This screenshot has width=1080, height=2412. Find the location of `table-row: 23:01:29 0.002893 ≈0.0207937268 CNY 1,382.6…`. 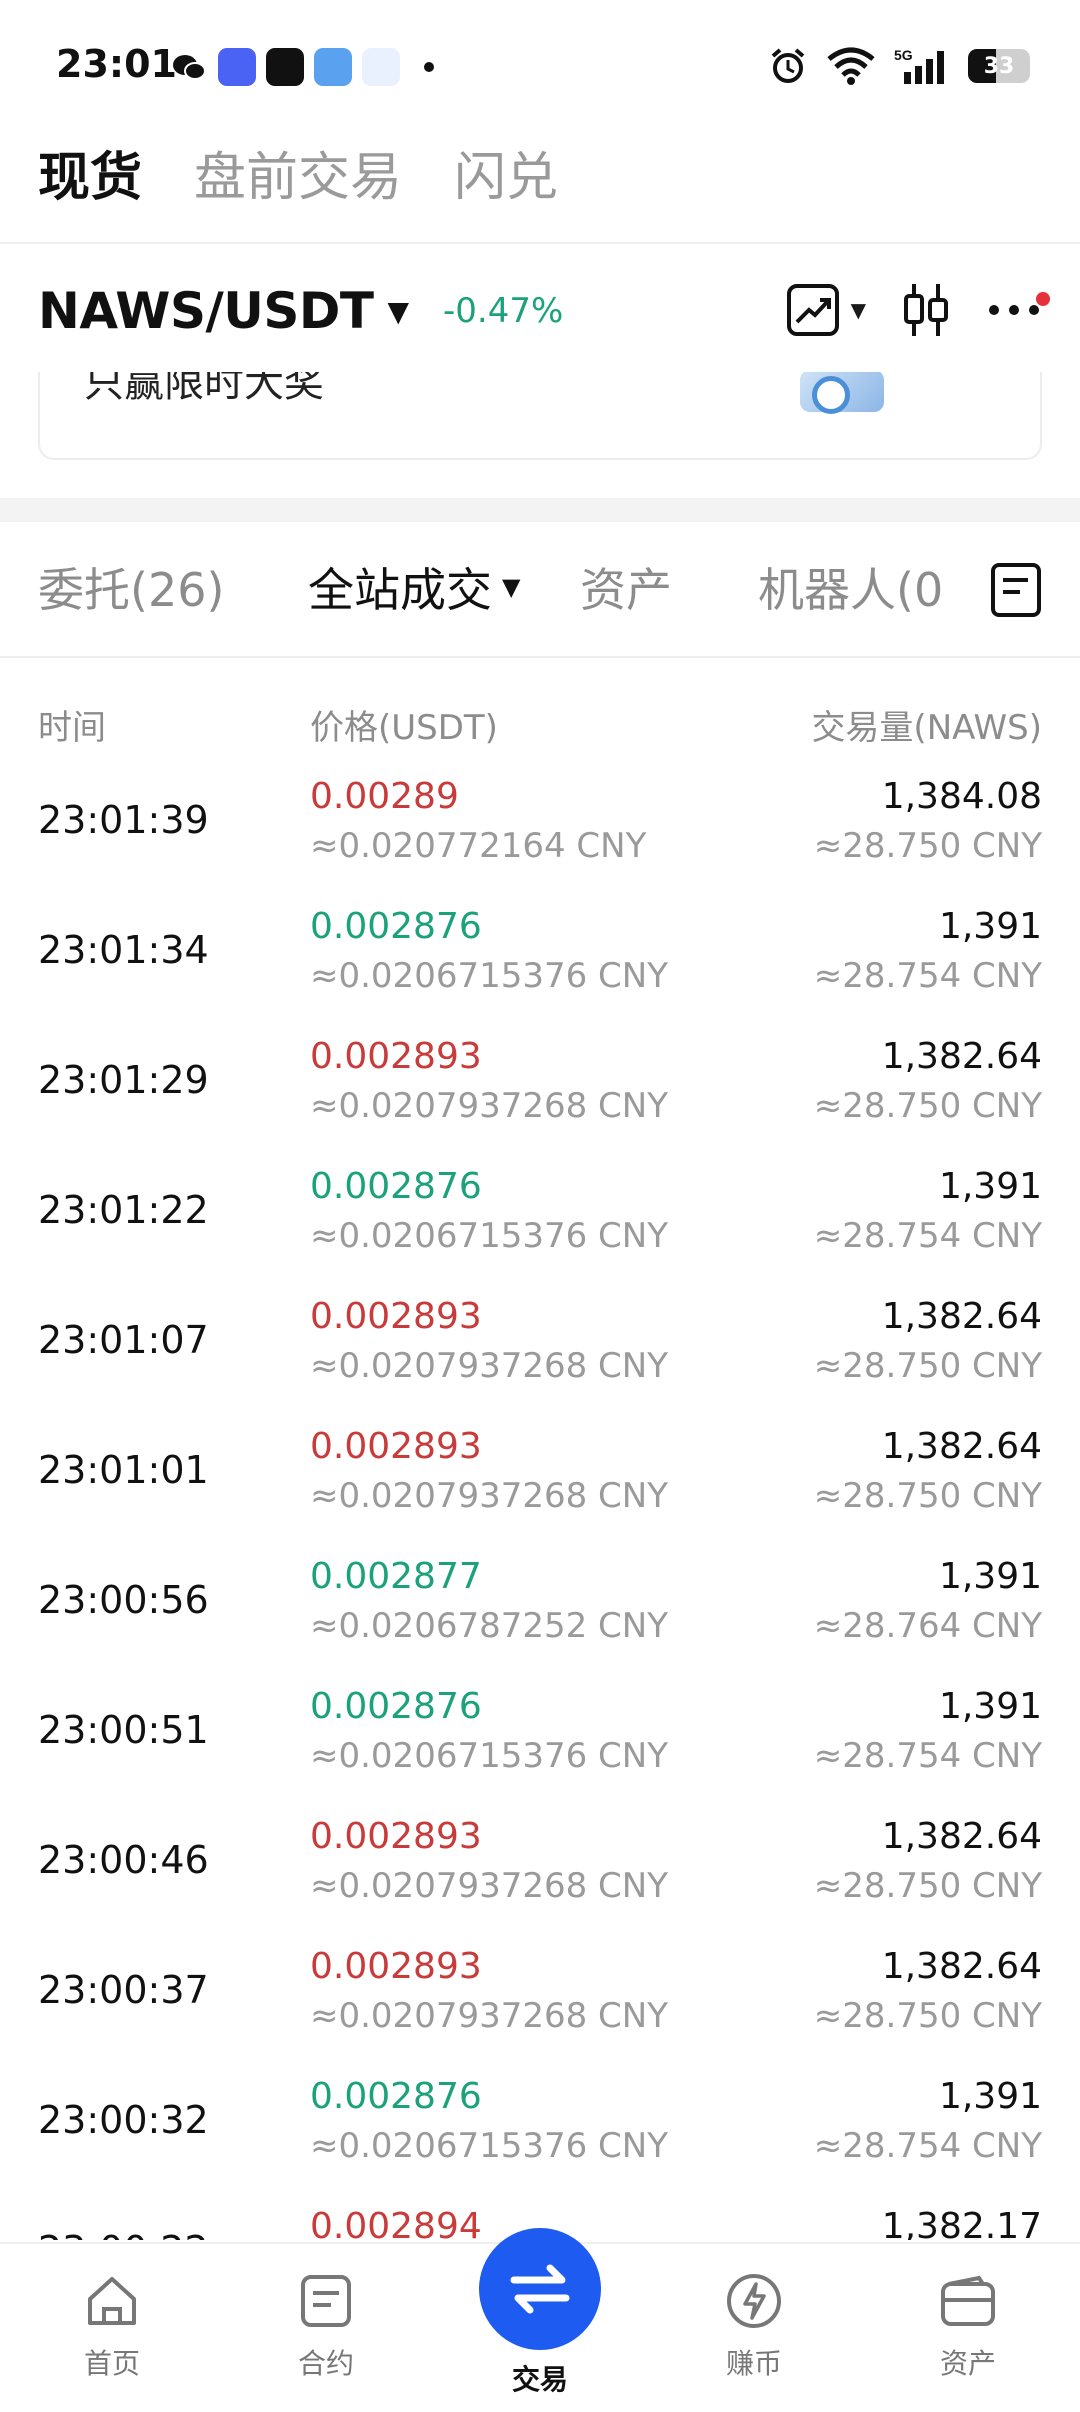

table-row: 23:01:29 0.002893 ≈0.0207937268 CNY 1,382.6… is located at coordinates (540, 1093).